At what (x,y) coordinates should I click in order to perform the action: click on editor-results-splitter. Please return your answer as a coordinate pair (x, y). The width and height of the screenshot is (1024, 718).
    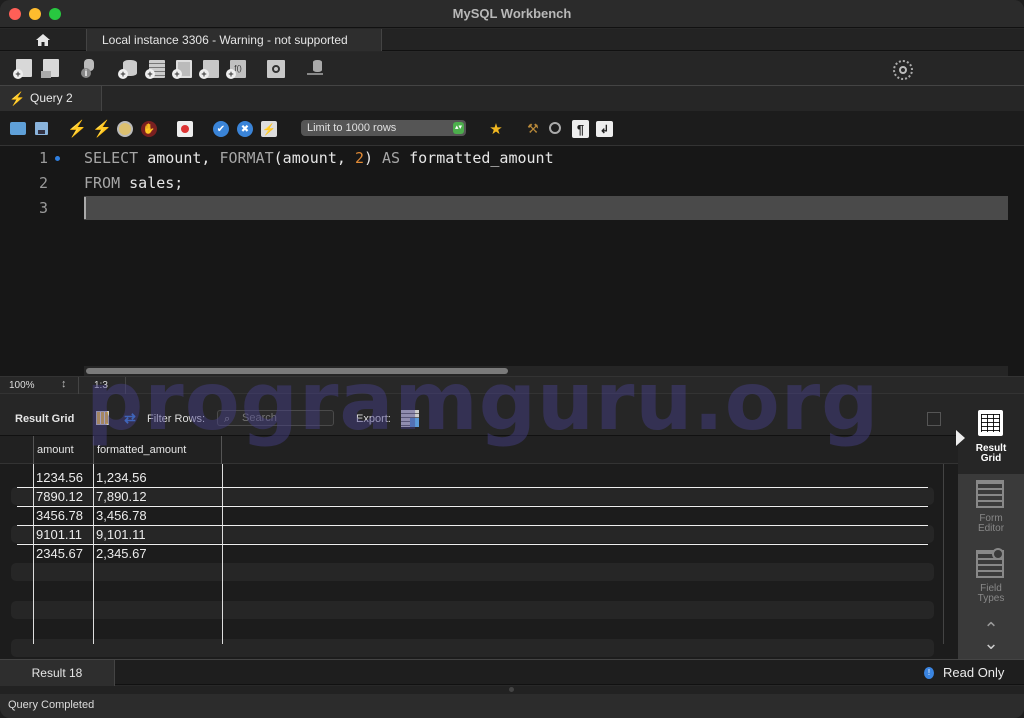
    Looking at the image, I should click on (512, 398).